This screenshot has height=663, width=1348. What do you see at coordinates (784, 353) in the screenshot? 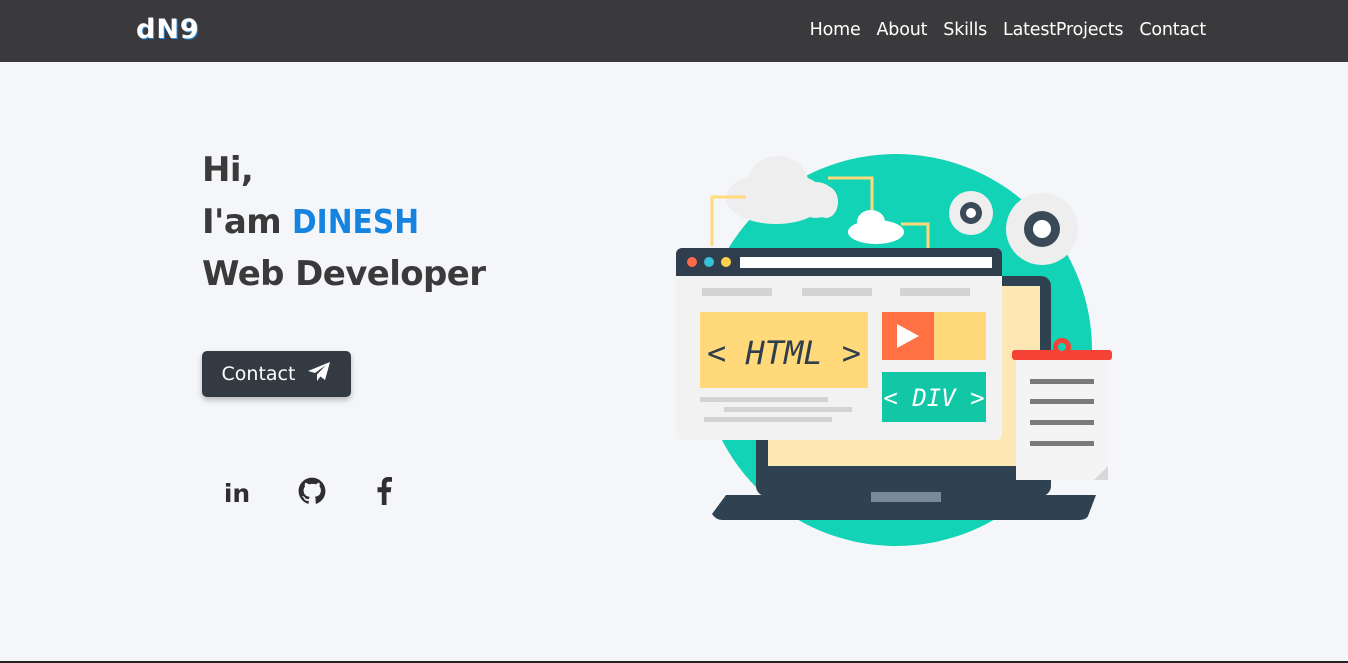
I see `html-tag-label: < HTML >` at bounding box center [784, 353].